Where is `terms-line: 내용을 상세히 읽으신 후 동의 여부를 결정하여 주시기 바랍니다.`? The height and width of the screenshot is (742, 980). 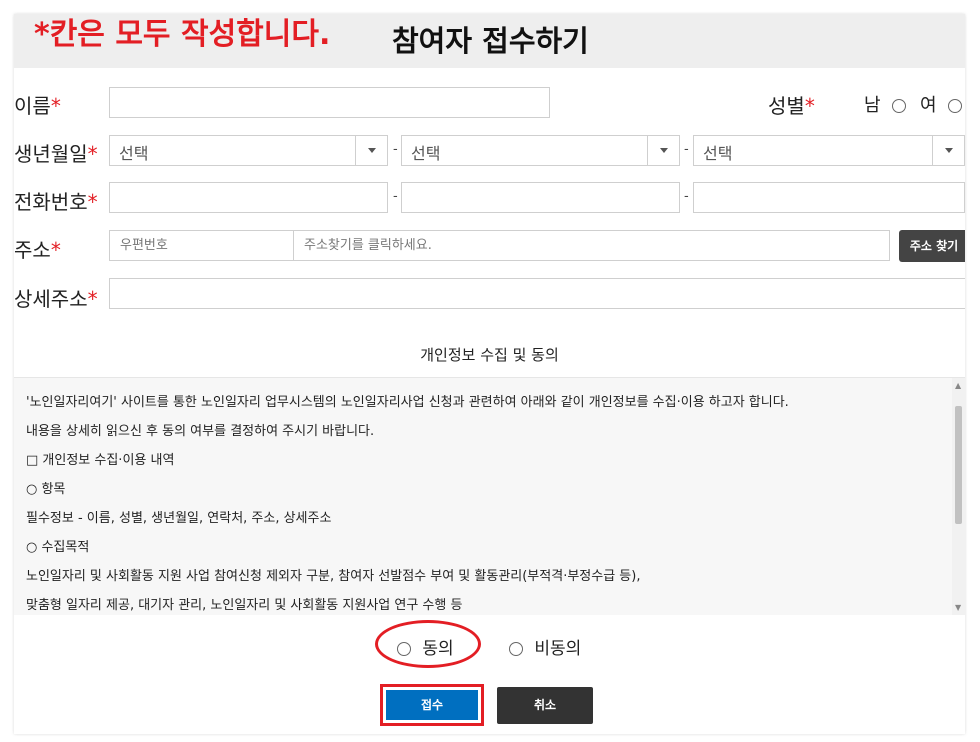
terms-line: 내용을 상세히 읽으신 후 동의 여부를 결정하여 주시기 바랍니다. is located at coordinates (200, 431).